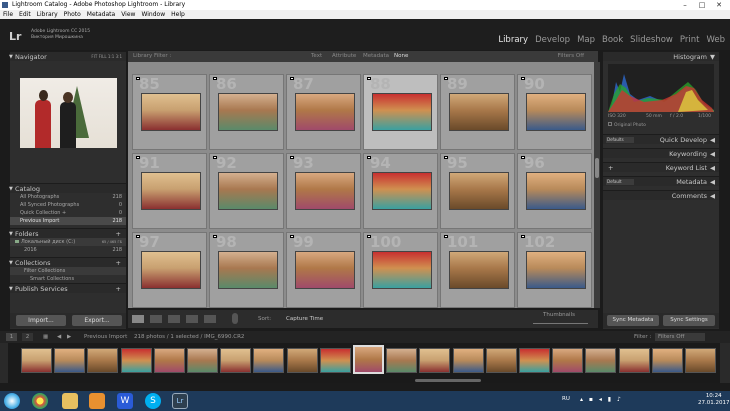 This screenshot has width=730, height=411. Describe the element at coordinates (304, 319) in the screenshot. I see `sort-dropdown: Capture Time` at that location.